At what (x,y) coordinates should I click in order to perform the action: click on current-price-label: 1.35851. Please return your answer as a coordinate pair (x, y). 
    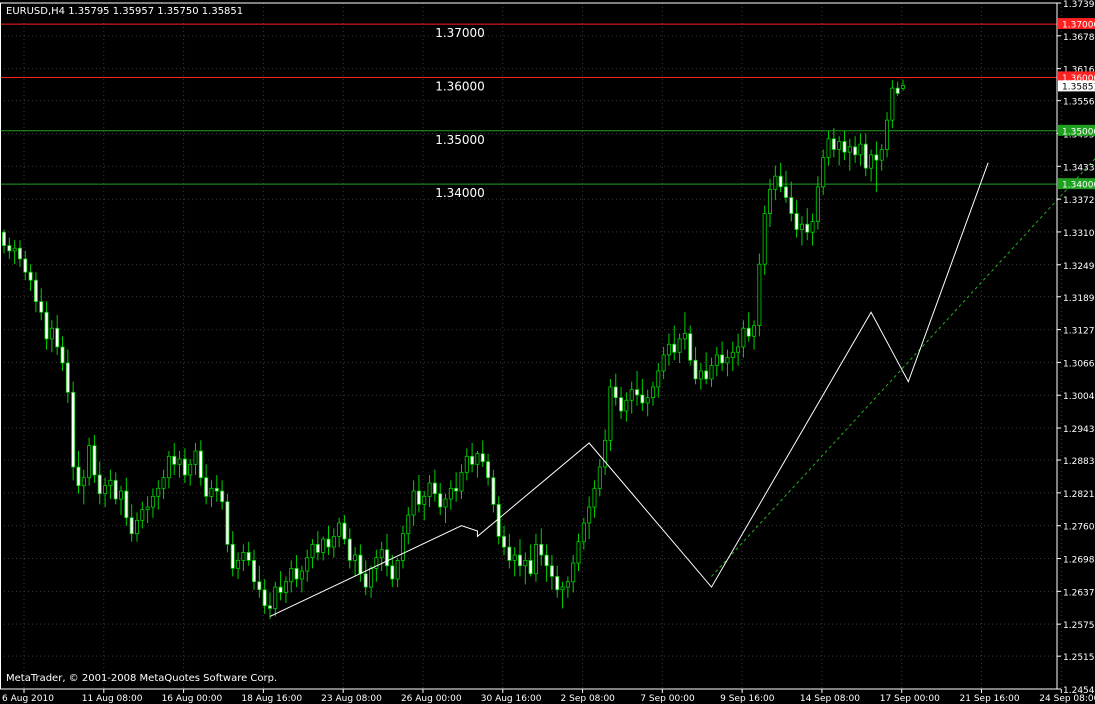
    Looking at the image, I should click on (1078, 87).